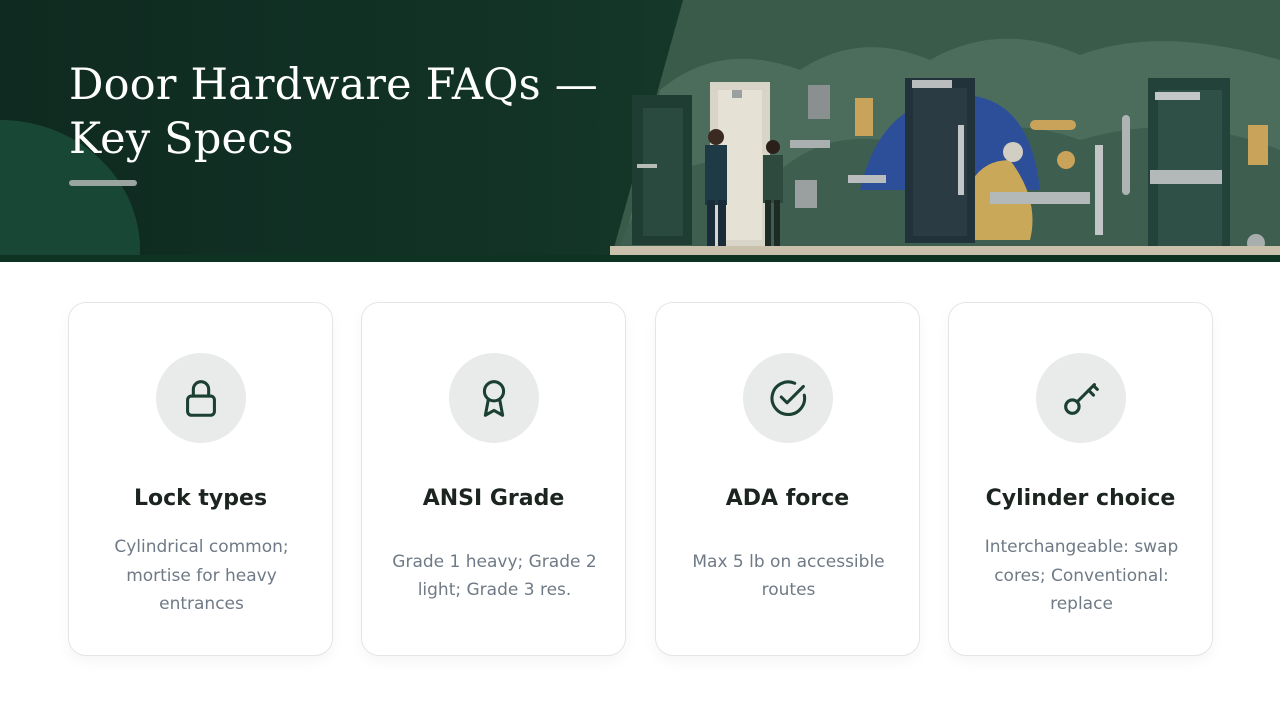 The height and width of the screenshot is (720, 1280). I want to click on page-title: Door Hardware FAQs — Key Specs, so click(349, 112).